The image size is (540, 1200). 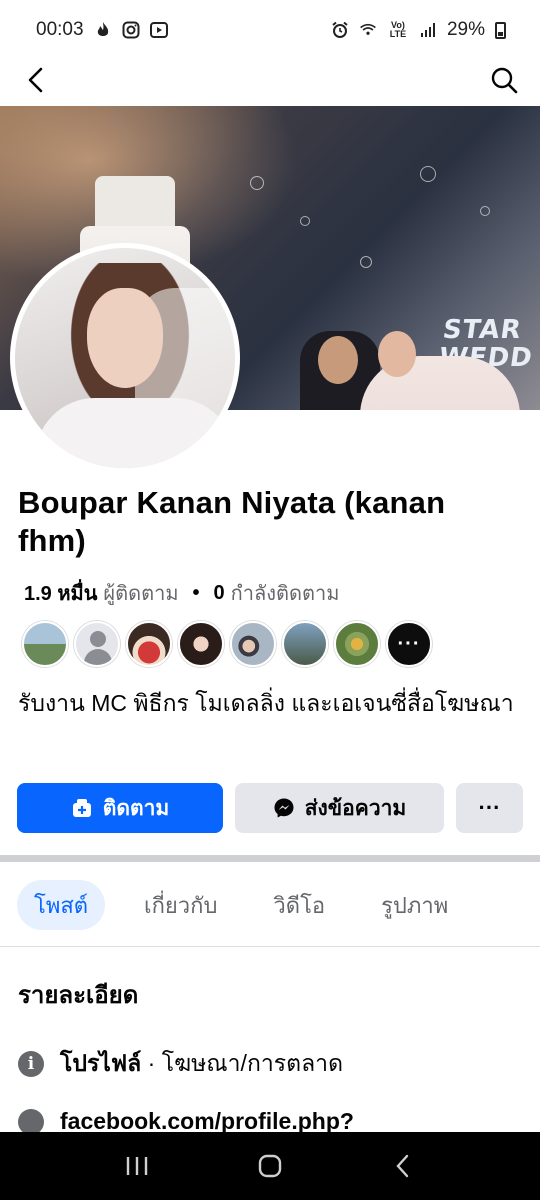 What do you see at coordinates (270, 83) in the screenshot?
I see `app-bar` at bounding box center [270, 83].